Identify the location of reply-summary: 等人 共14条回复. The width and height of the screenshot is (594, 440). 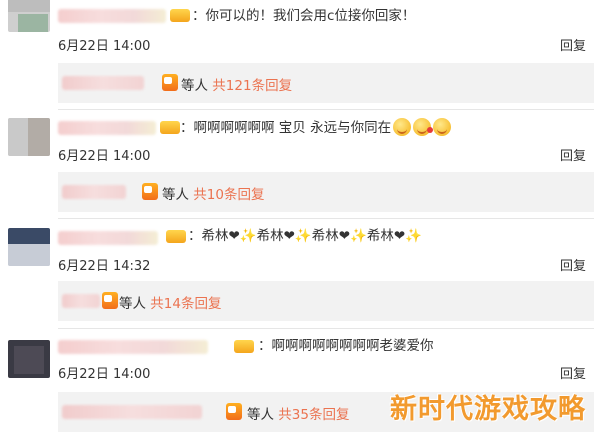
(170, 302).